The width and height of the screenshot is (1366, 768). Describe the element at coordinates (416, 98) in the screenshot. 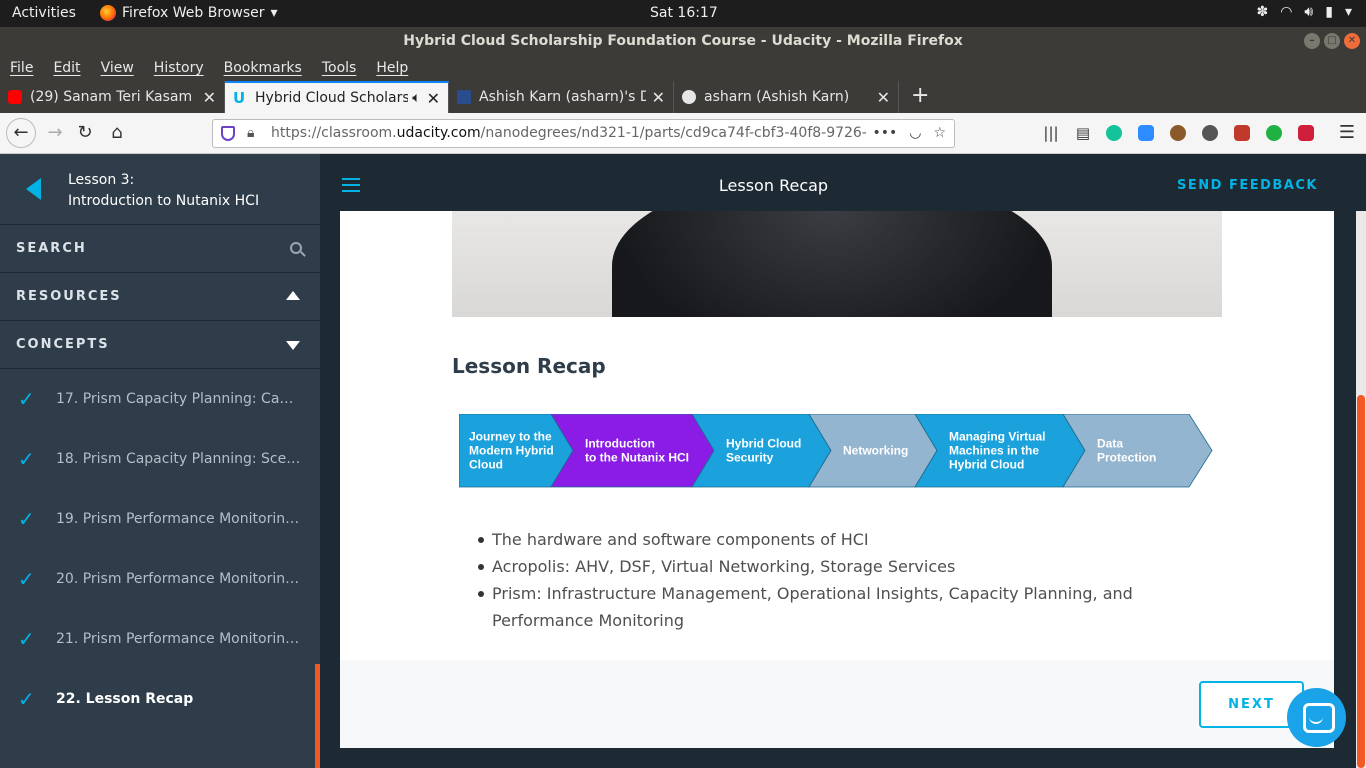

I see `speaker-icon: 🔈︎` at that location.